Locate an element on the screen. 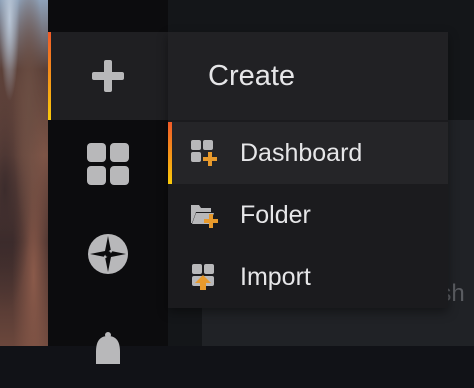 The image size is (474, 388). sidebar-item-dashboards is located at coordinates (108, 164).